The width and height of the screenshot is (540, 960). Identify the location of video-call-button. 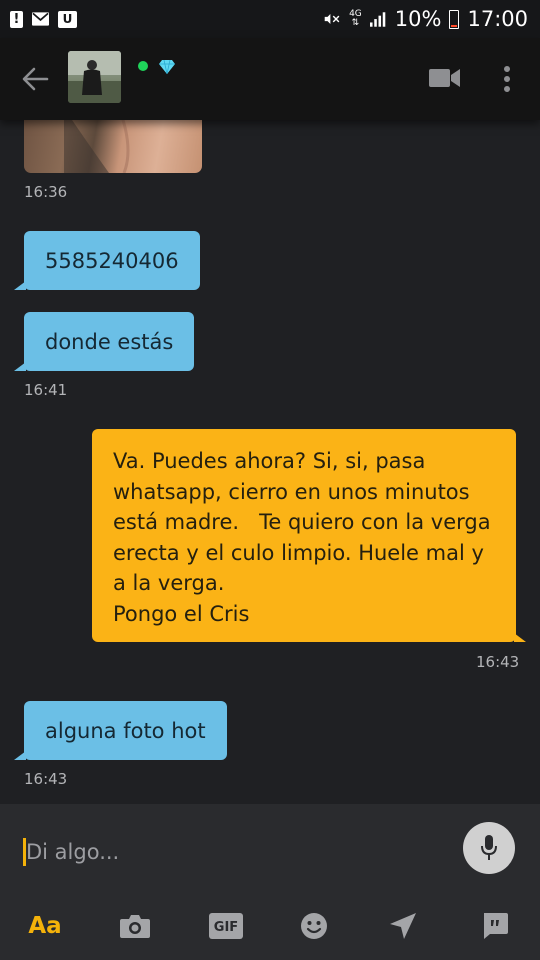
(445, 78).